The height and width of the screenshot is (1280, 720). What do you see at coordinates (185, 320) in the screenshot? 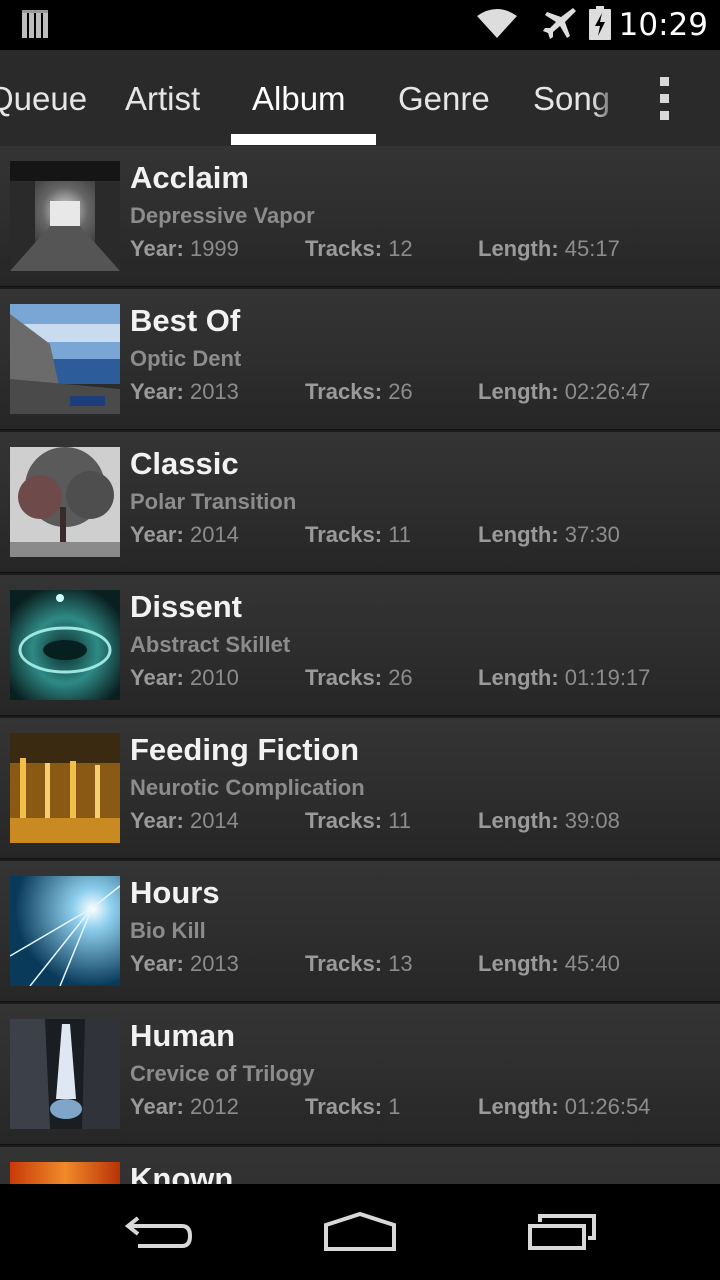
I see `album-title: Best Of` at bounding box center [185, 320].